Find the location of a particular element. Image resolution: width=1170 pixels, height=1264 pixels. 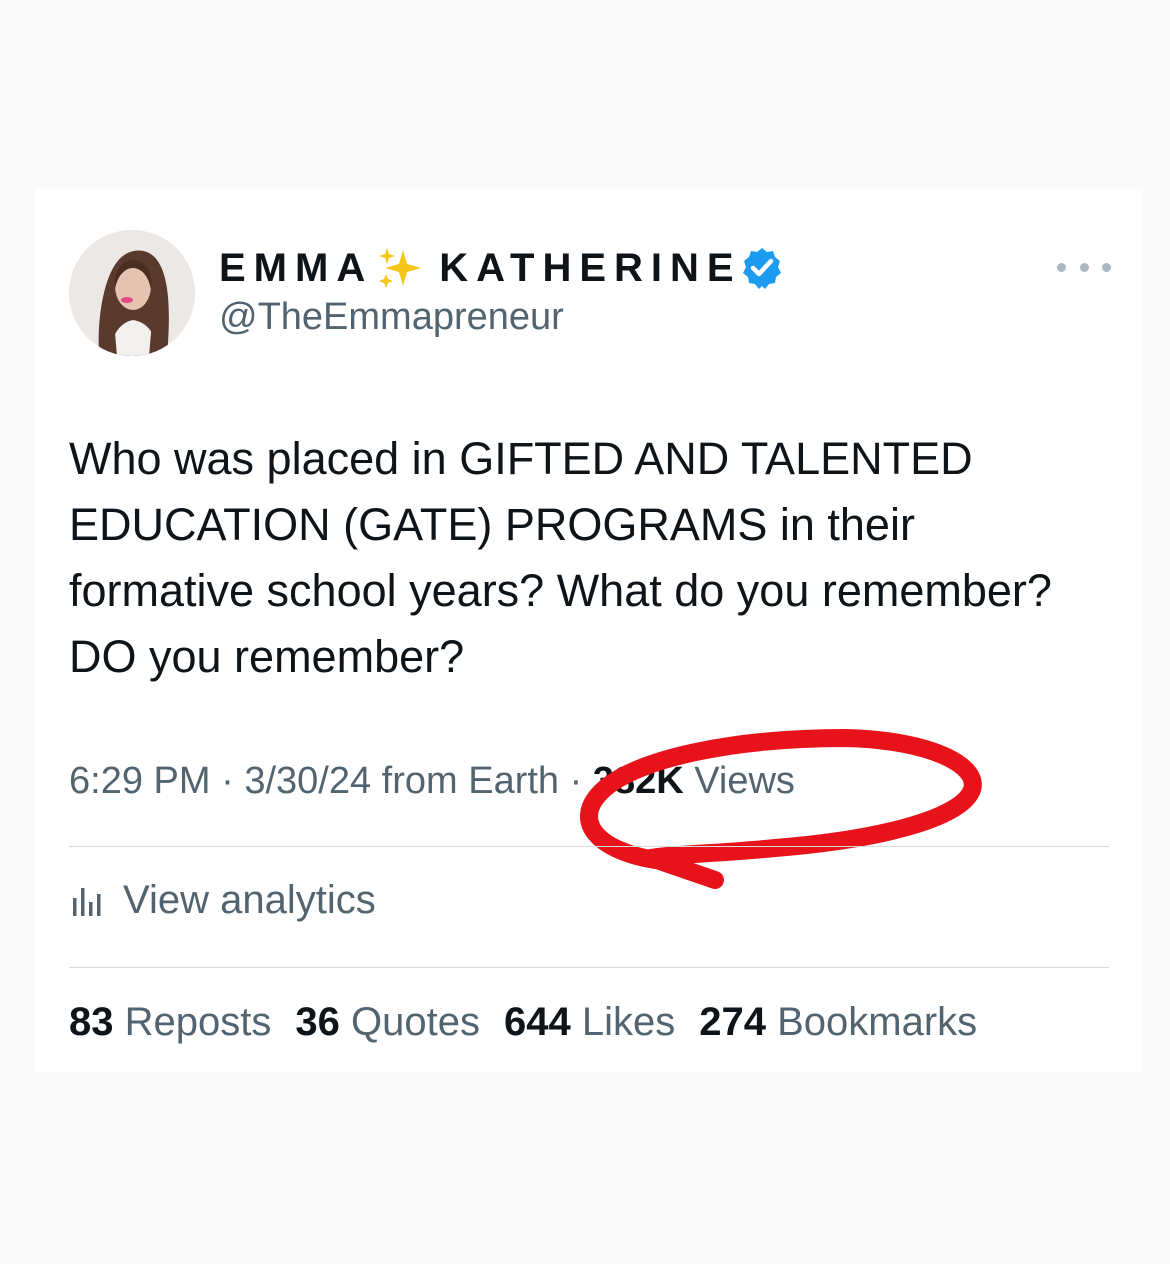

more-options-button is located at coordinates (1084, 267).